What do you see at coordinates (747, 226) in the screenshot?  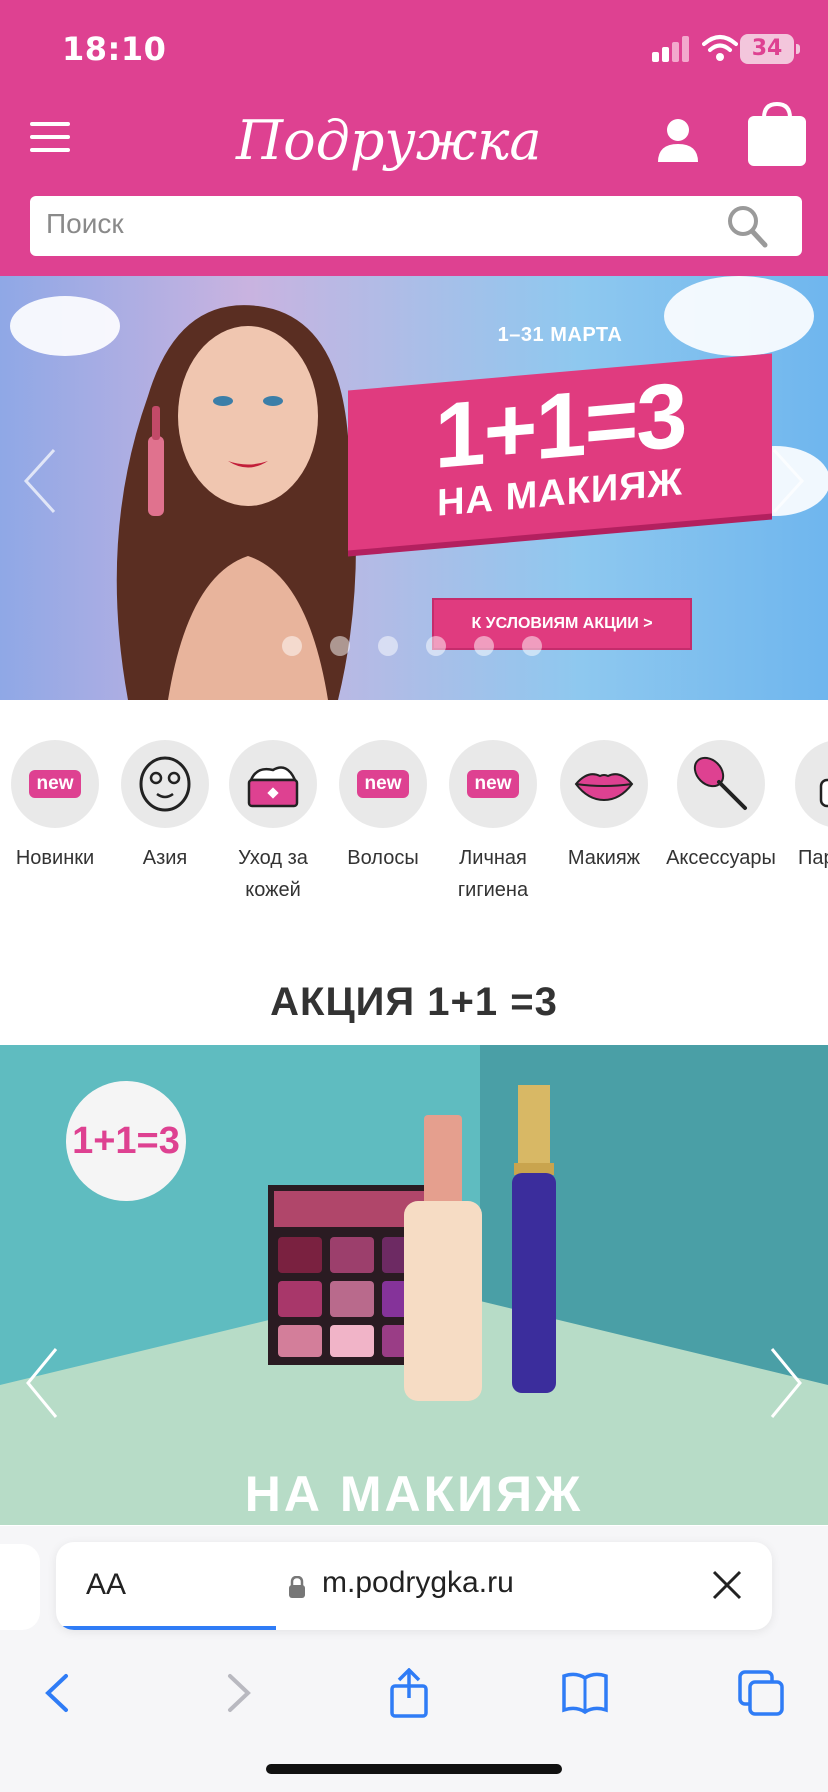 I see `search-icon` at bounding box center [747, 226].